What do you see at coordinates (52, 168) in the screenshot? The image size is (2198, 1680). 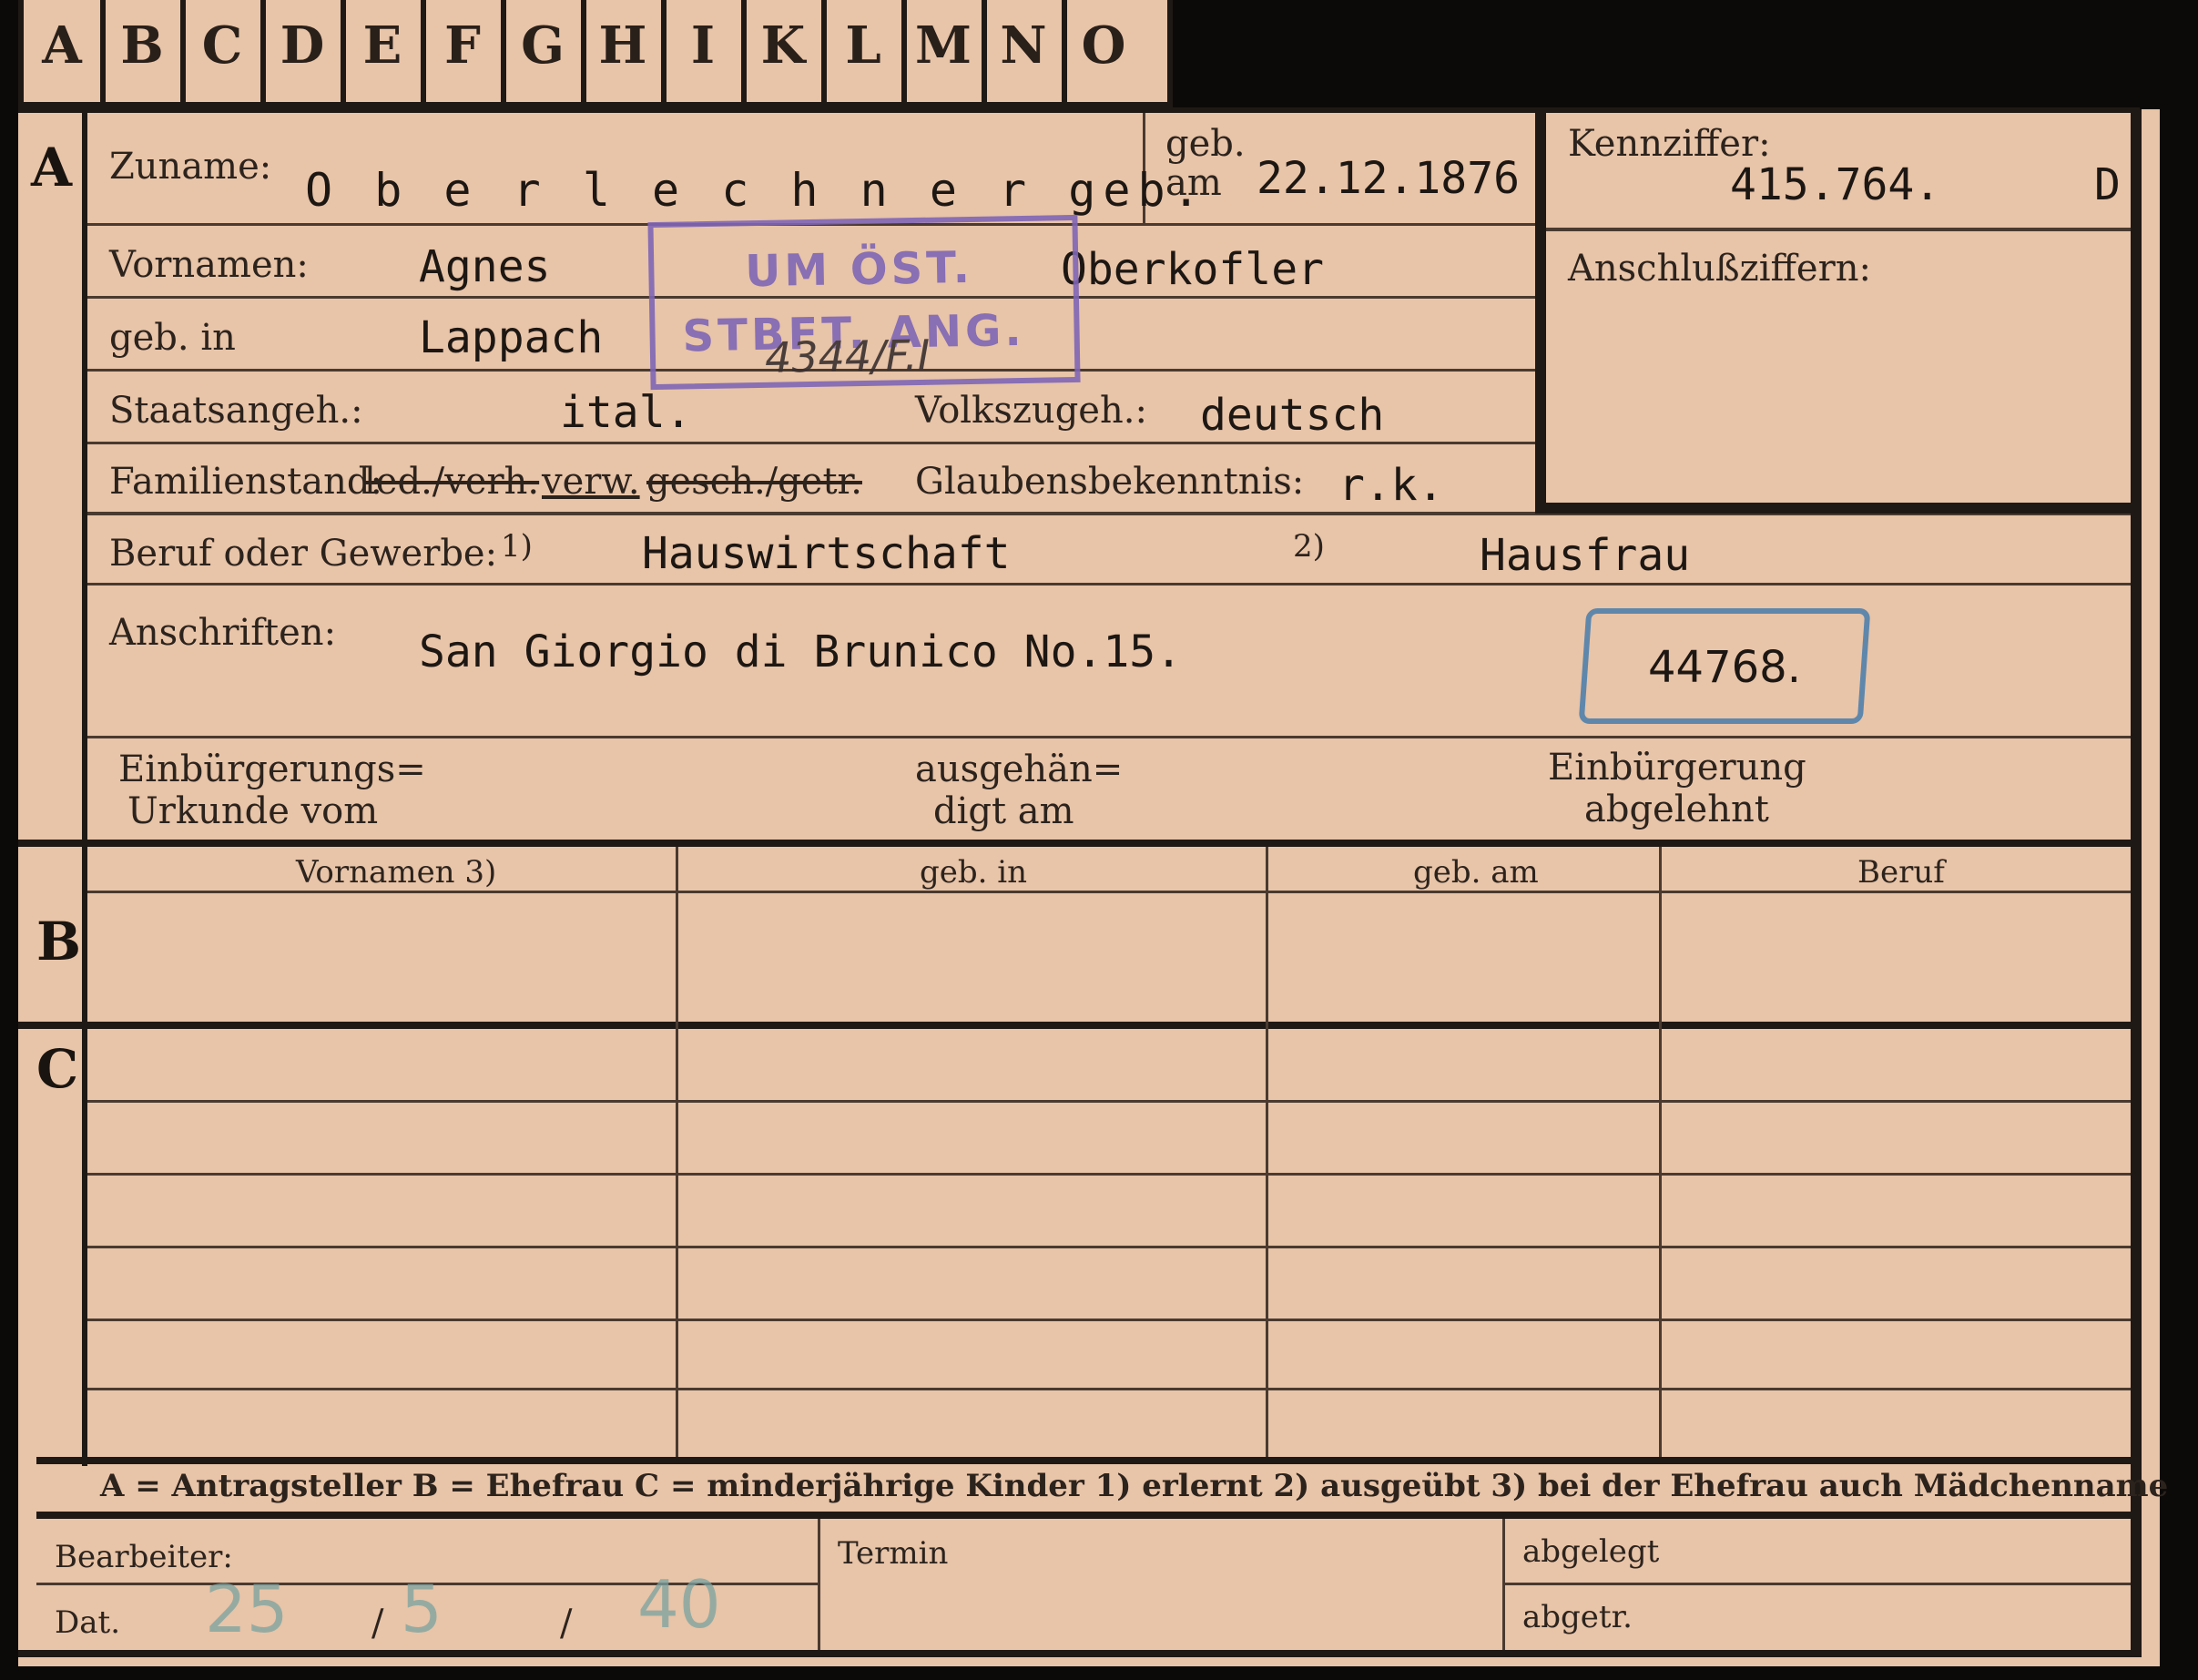 I see `section-a-letter: A` at bounding box center [52, 168].